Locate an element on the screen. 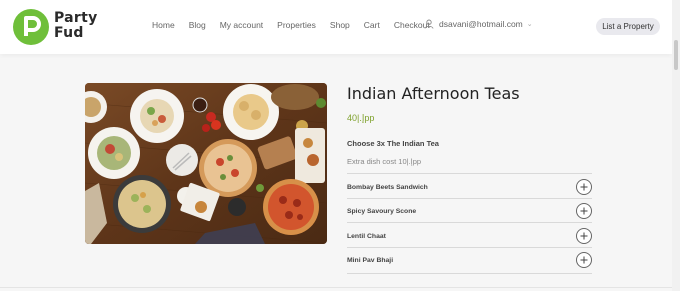 The height and width of the screenshot is (291, 680). option-row: Spicy Savoury Scone is located at coordinates (469, 213).